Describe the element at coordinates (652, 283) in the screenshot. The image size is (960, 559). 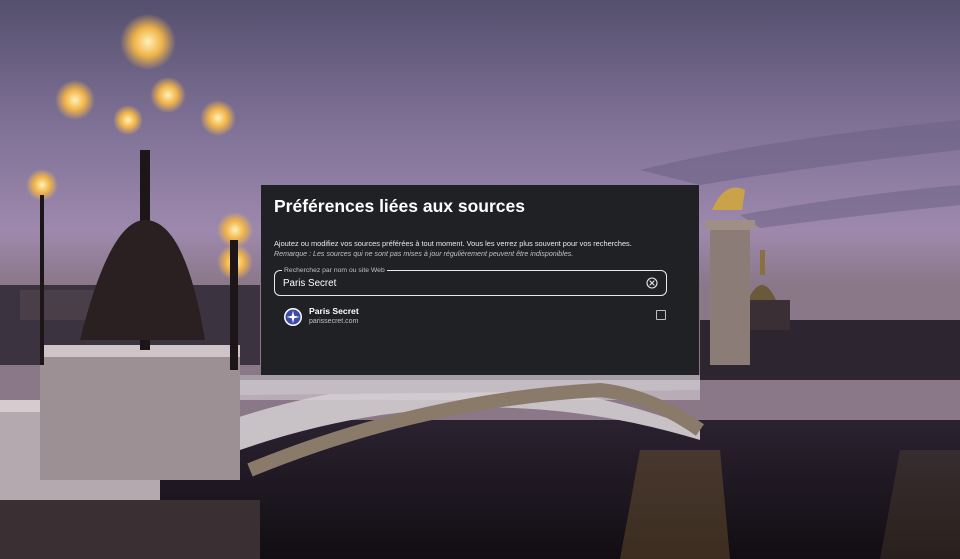
I see `clear-circle-icon` at that location.